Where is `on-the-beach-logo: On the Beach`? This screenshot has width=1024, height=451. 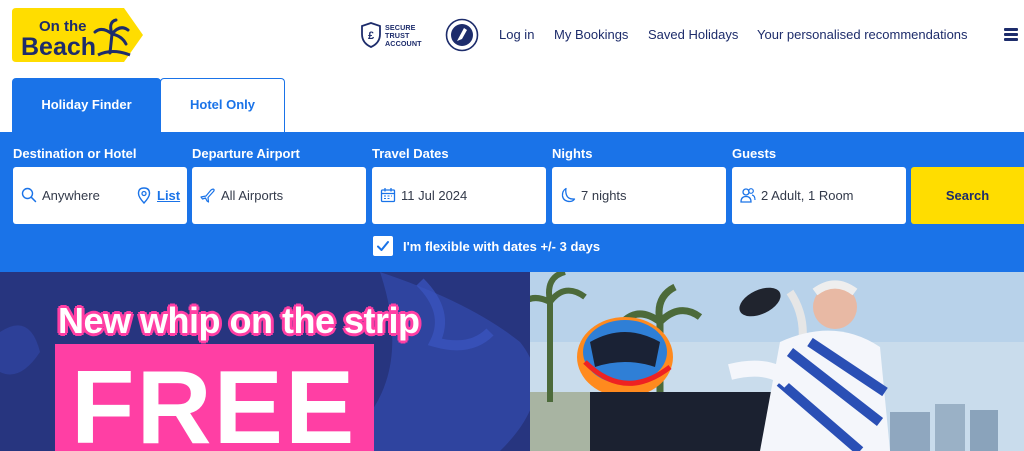
on-the-beach-logo: On the Beach is located at coordinates (78, 35).